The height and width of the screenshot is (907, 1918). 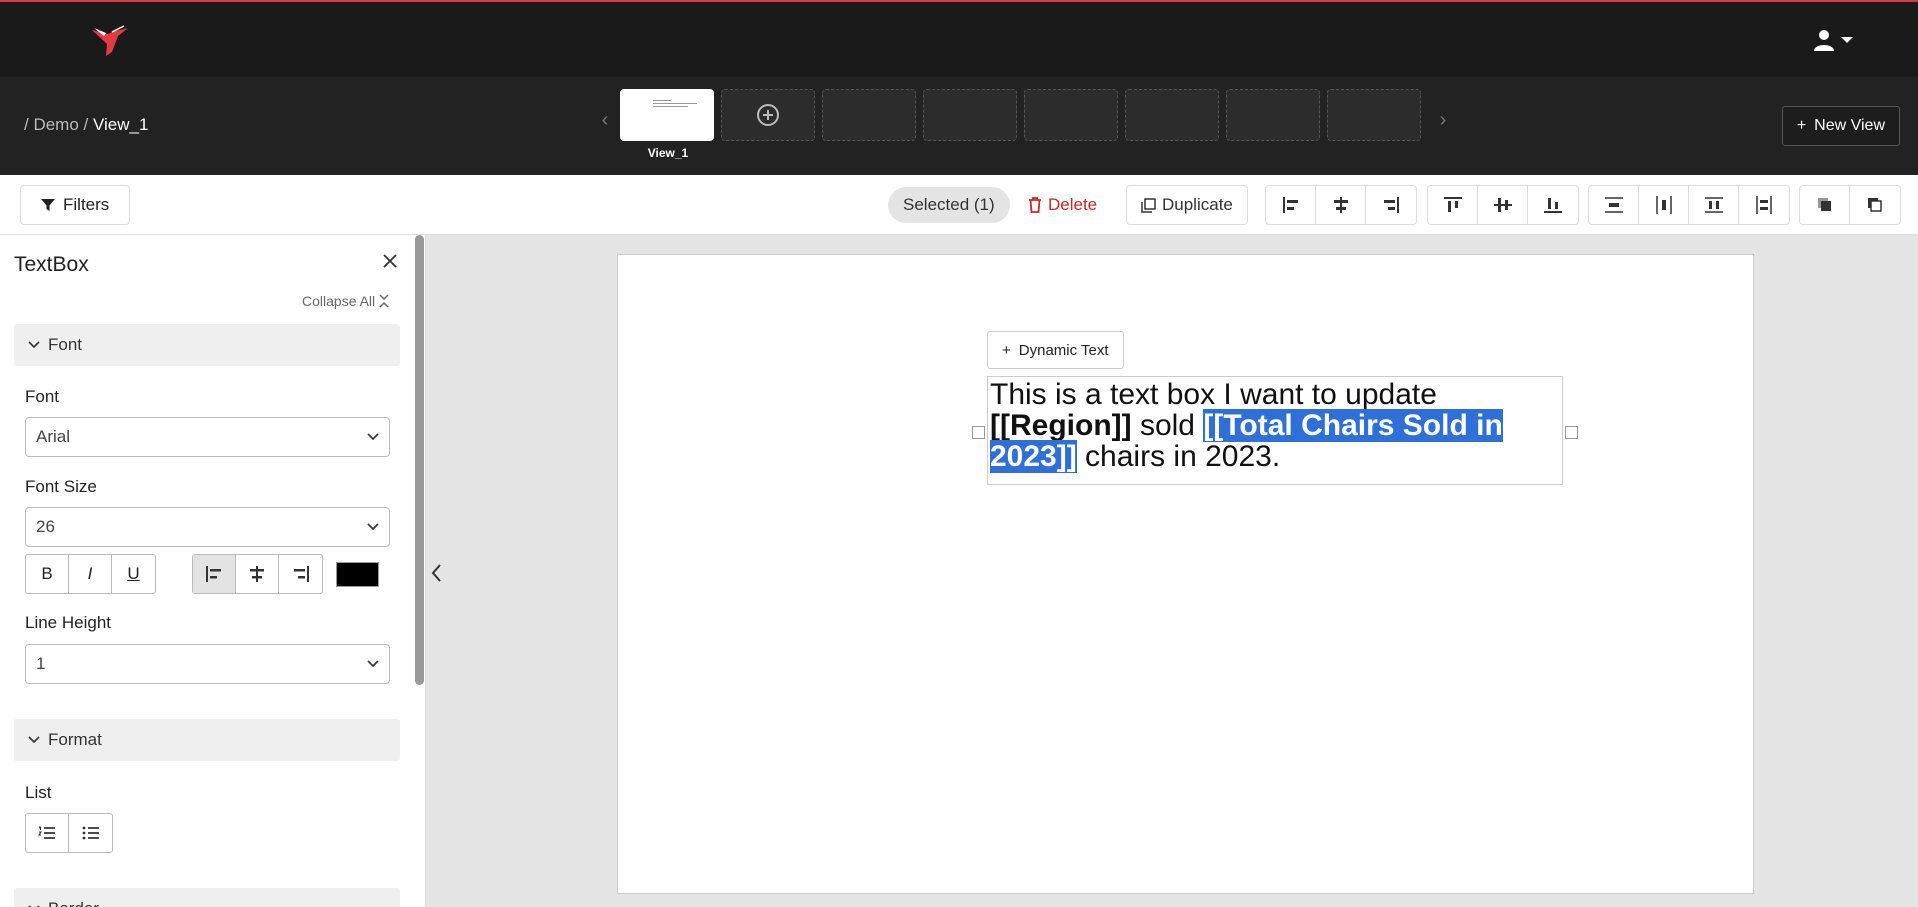 I want to click on new-view-button: + New View, so click(x=1840, y=126).